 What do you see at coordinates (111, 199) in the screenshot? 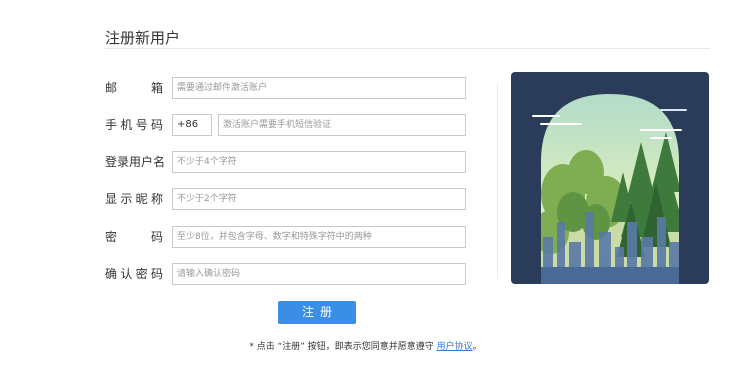
I see `label-char: 显` at bounding box center [111, 199].